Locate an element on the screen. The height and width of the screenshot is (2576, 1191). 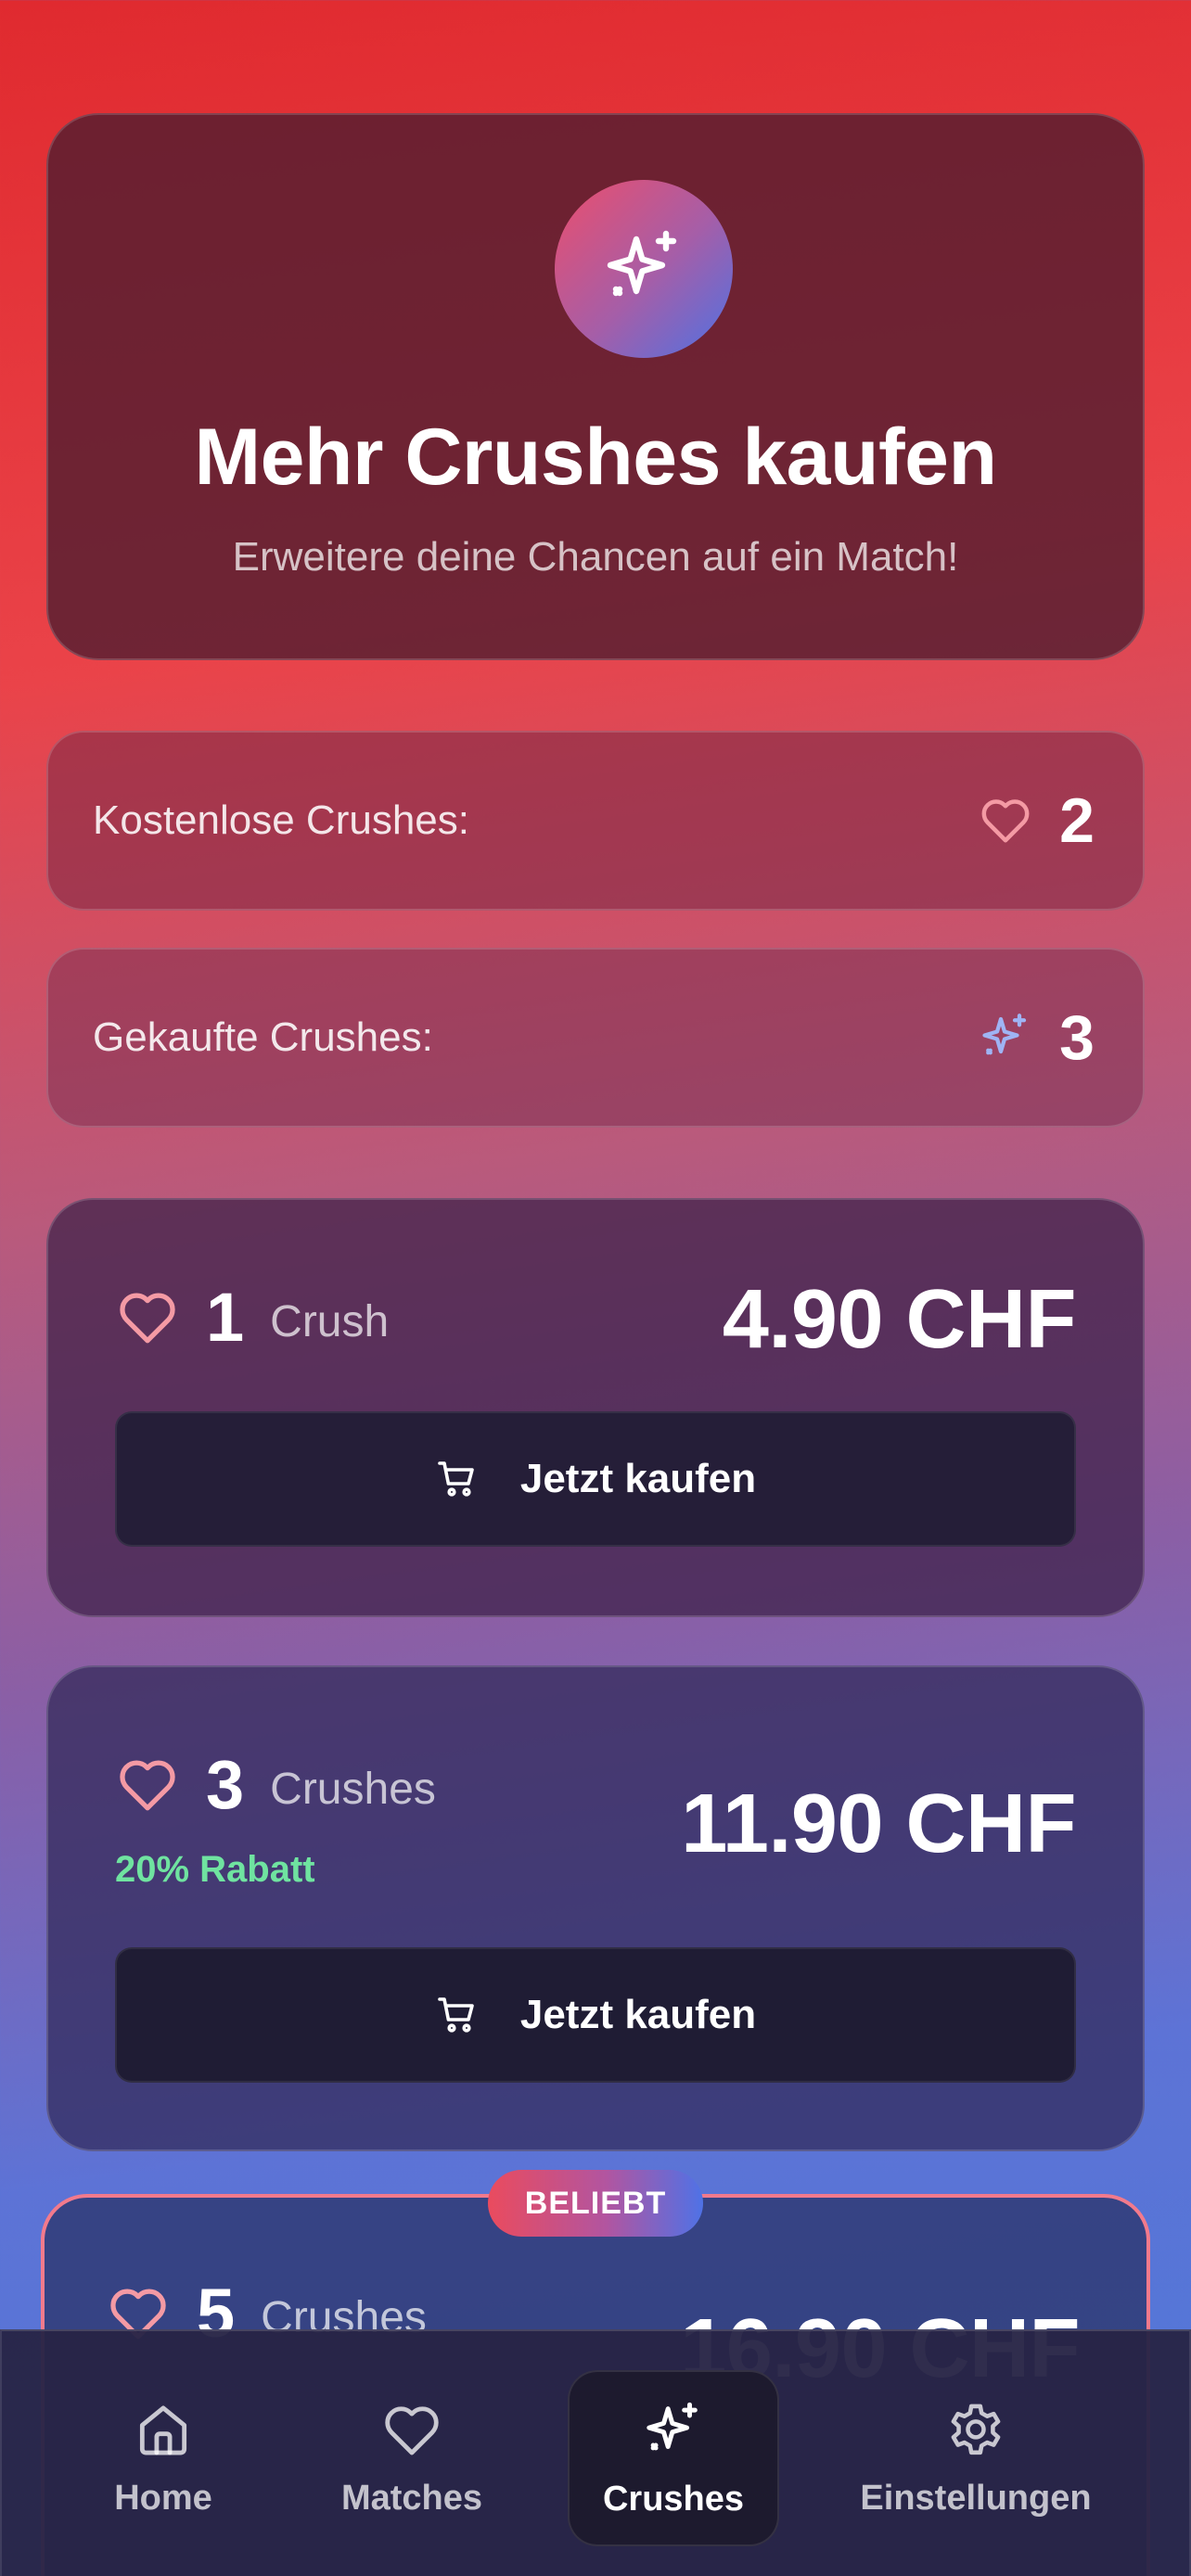
offer-unit: Crushes is located at coordinates (353, 1789).